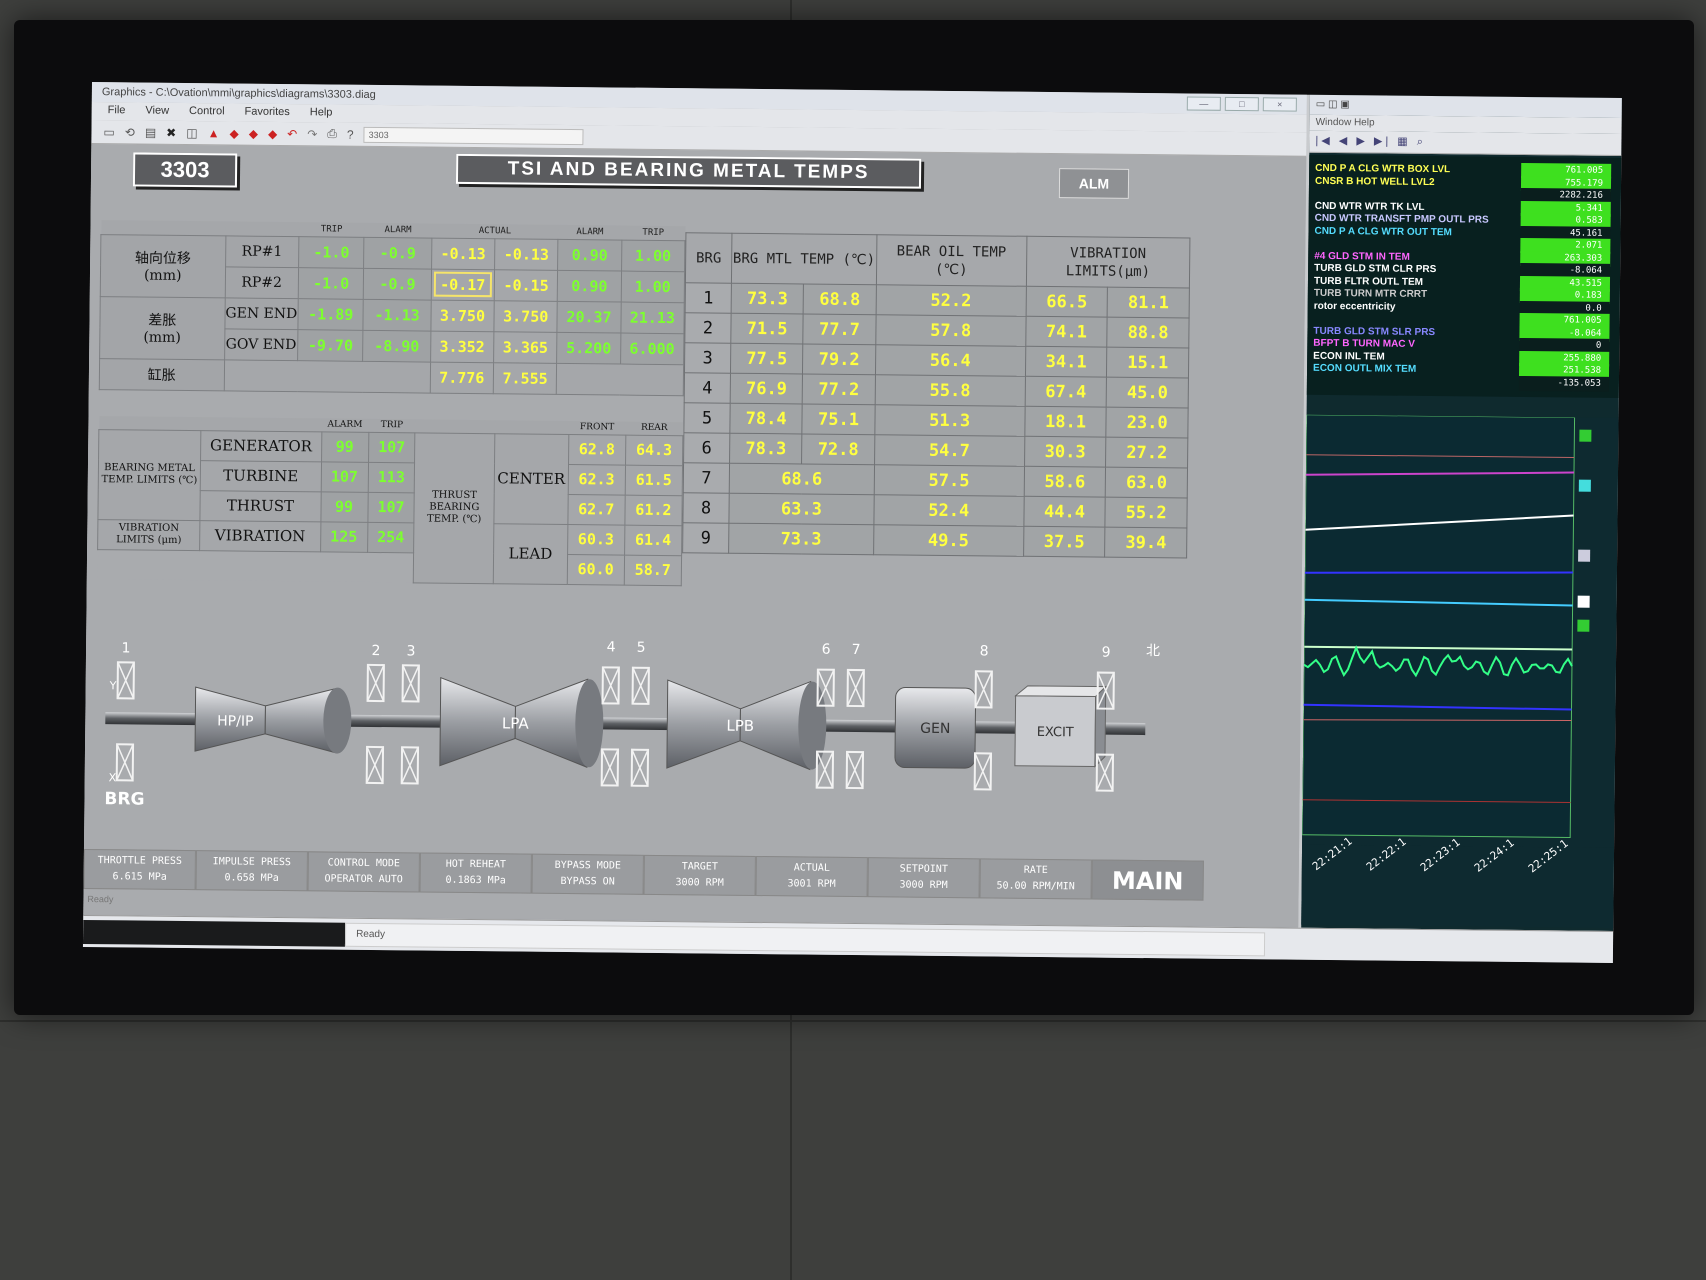 This screenshot has height=1280, width=1706. What do you see at coordinates (1147, 880) in the screenshot?
I see `main-button: MAIN` at bounding box center [1147, 880].